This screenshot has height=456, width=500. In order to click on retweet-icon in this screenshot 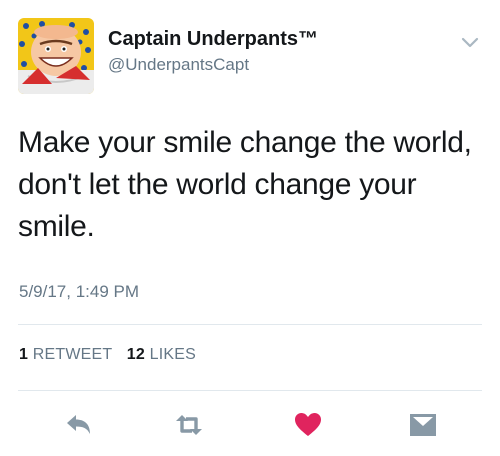, I will do `click(189, 425)`.